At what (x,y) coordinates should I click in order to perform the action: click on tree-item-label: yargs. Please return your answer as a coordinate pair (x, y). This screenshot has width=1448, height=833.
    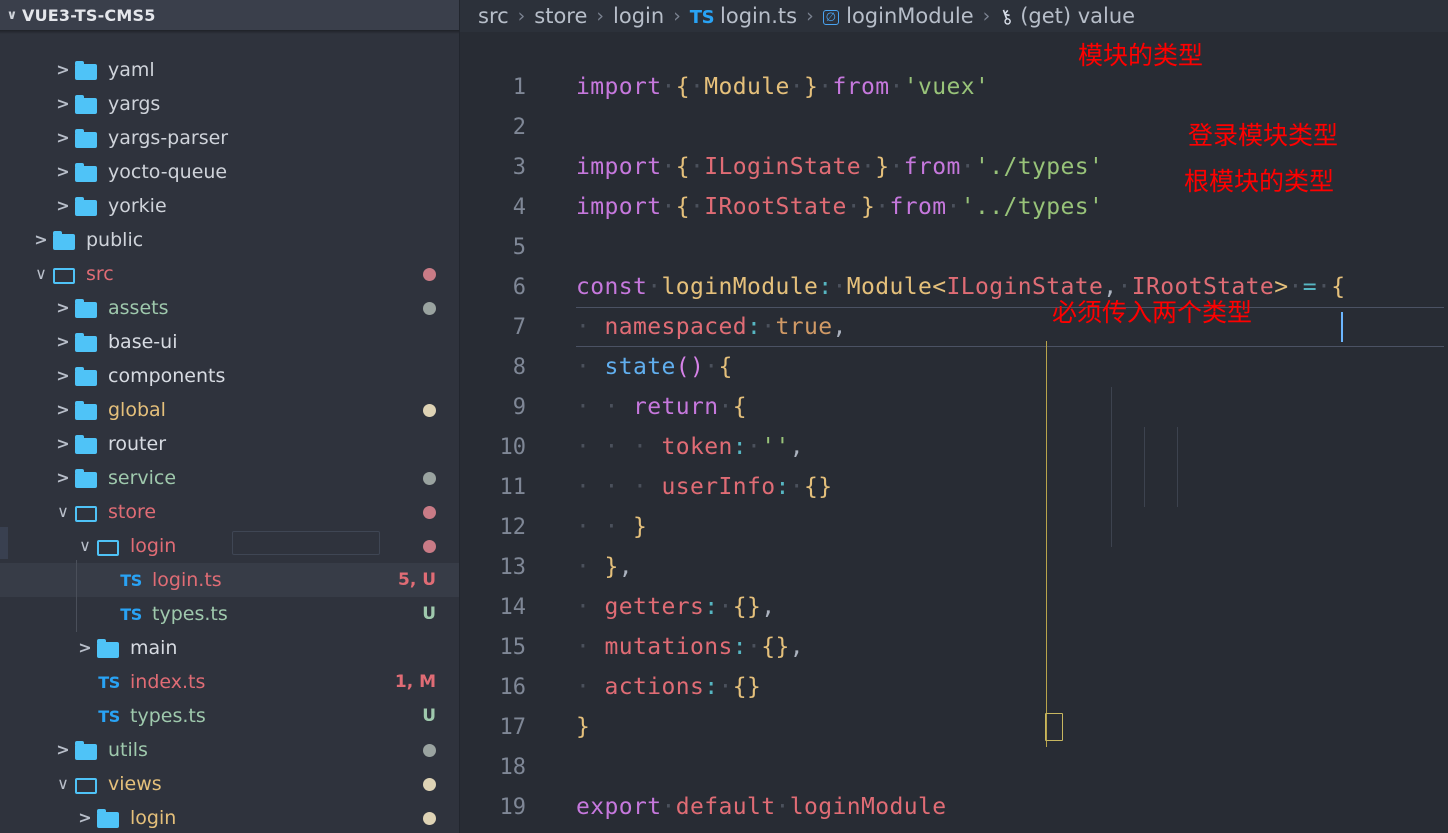
    Looking at the image, I should click on (134, 104).